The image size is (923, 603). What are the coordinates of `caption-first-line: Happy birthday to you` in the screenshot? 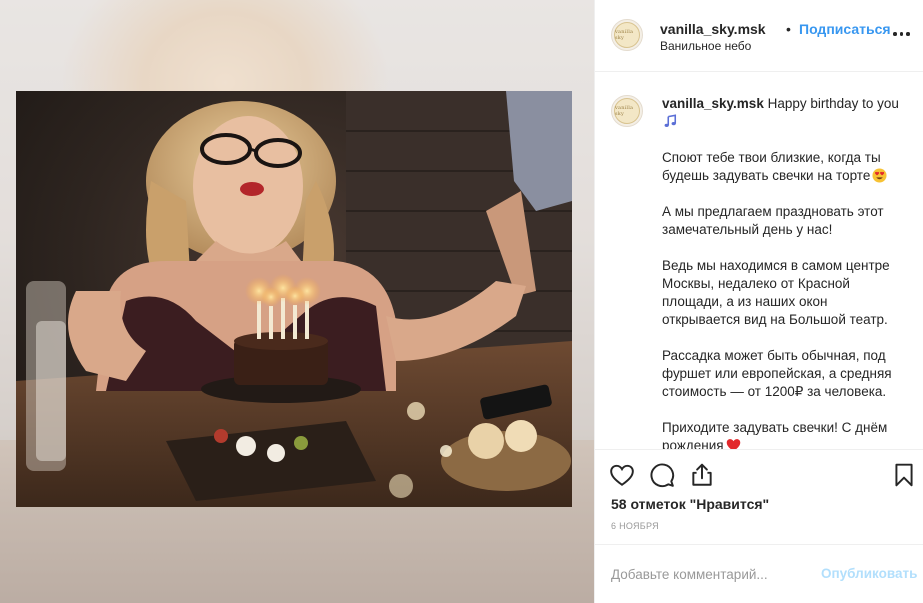 It's located at (833, 103).